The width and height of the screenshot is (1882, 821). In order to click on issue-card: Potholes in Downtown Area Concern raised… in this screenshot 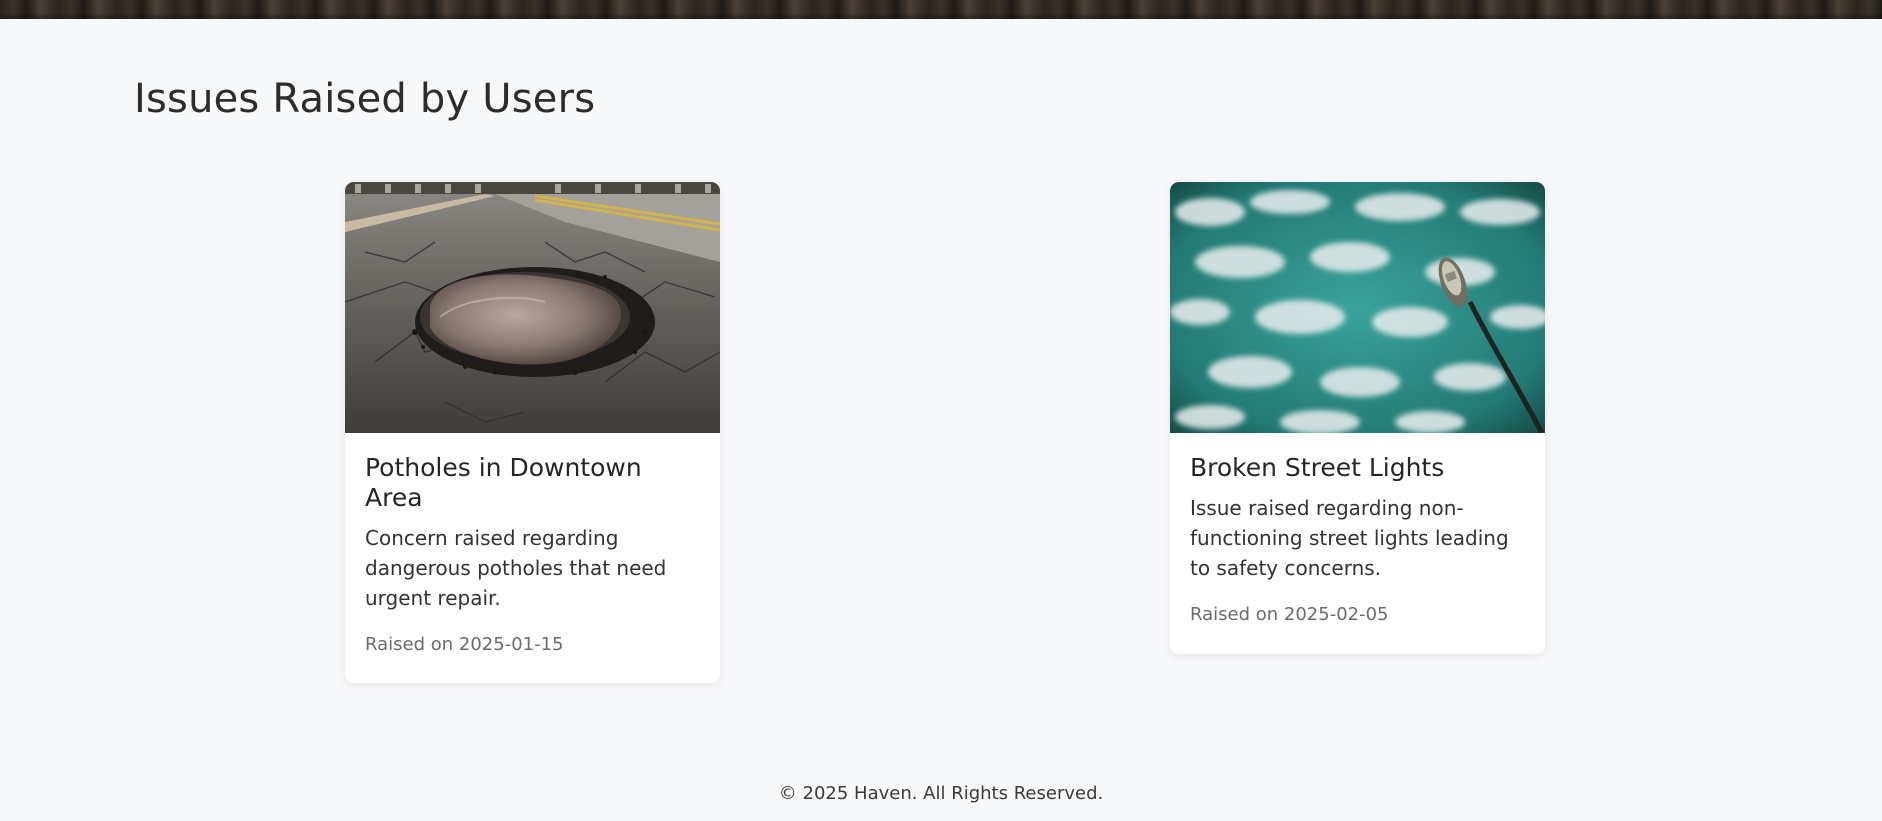, I will do `click(532, 432)`.